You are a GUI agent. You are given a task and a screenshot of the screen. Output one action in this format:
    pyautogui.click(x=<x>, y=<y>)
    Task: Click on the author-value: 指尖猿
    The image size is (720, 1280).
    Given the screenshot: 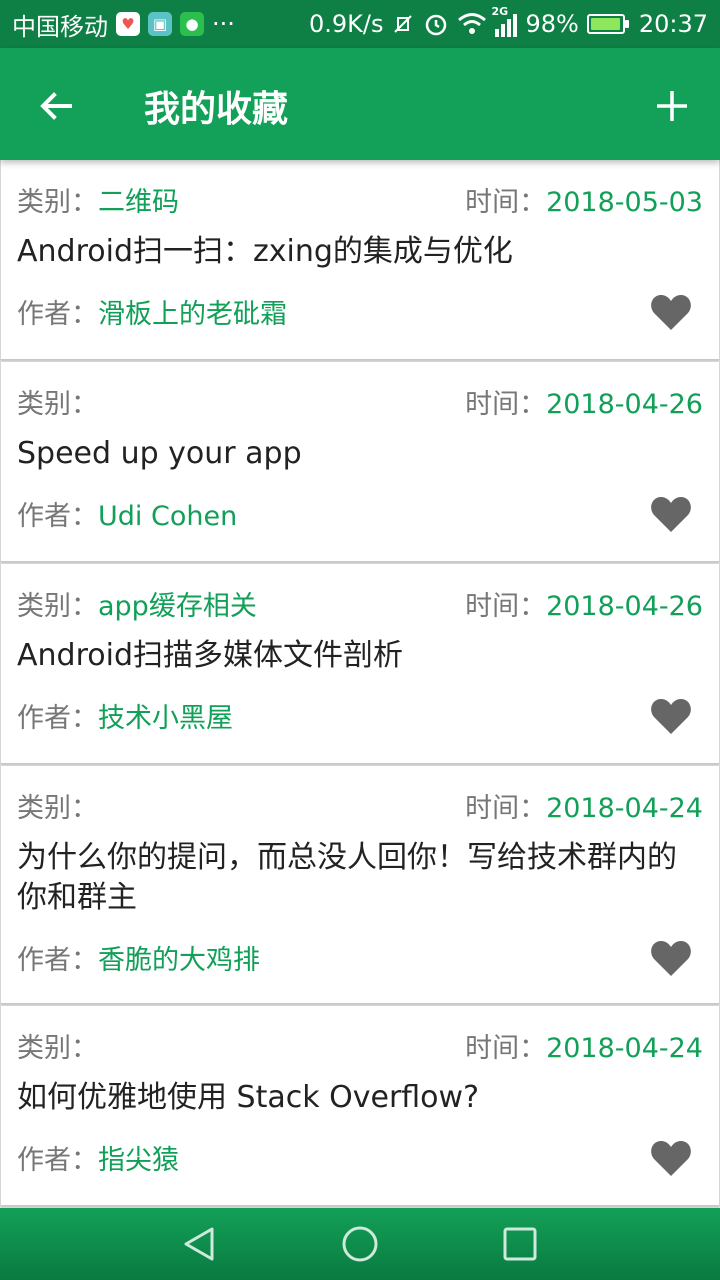 What is the action you would take?
    pyautogui.click(x=138, y=1160)
    